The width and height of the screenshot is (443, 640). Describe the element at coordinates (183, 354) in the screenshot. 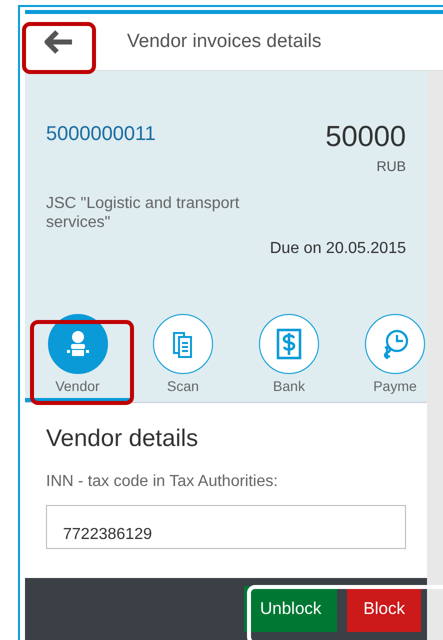

I see `tab: Scan` at that location.